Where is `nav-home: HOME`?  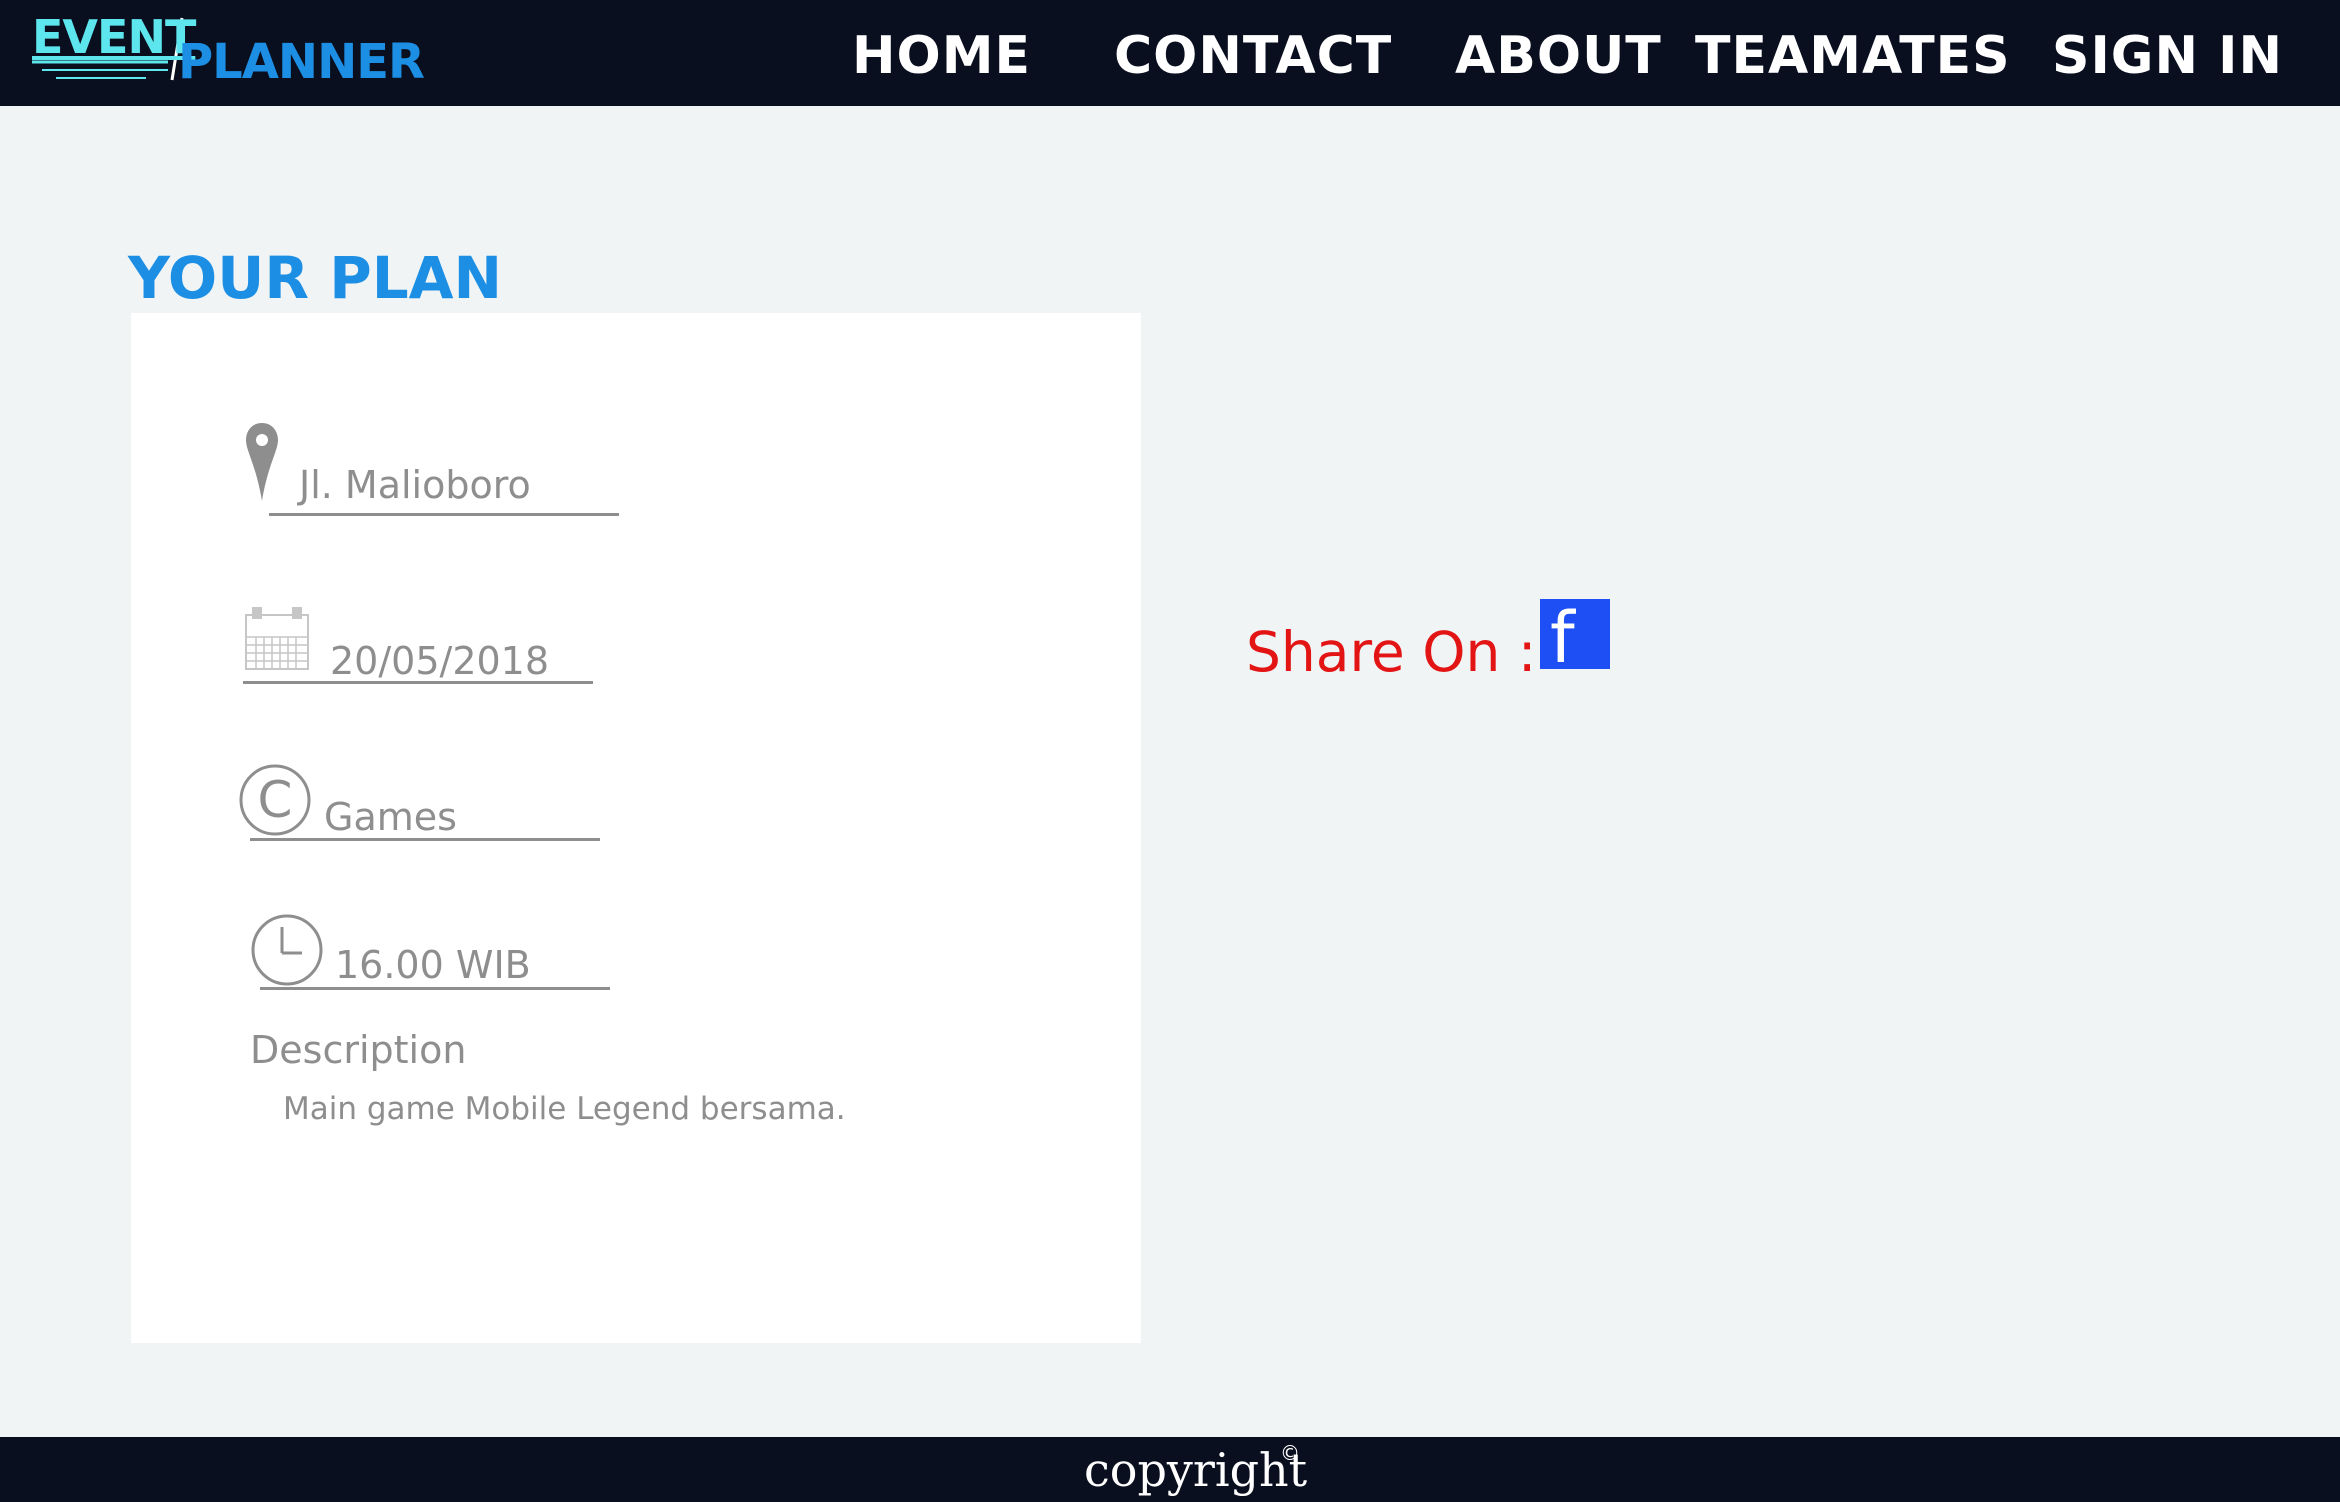
nav-home: HOME is located at coordinates (941, 56).